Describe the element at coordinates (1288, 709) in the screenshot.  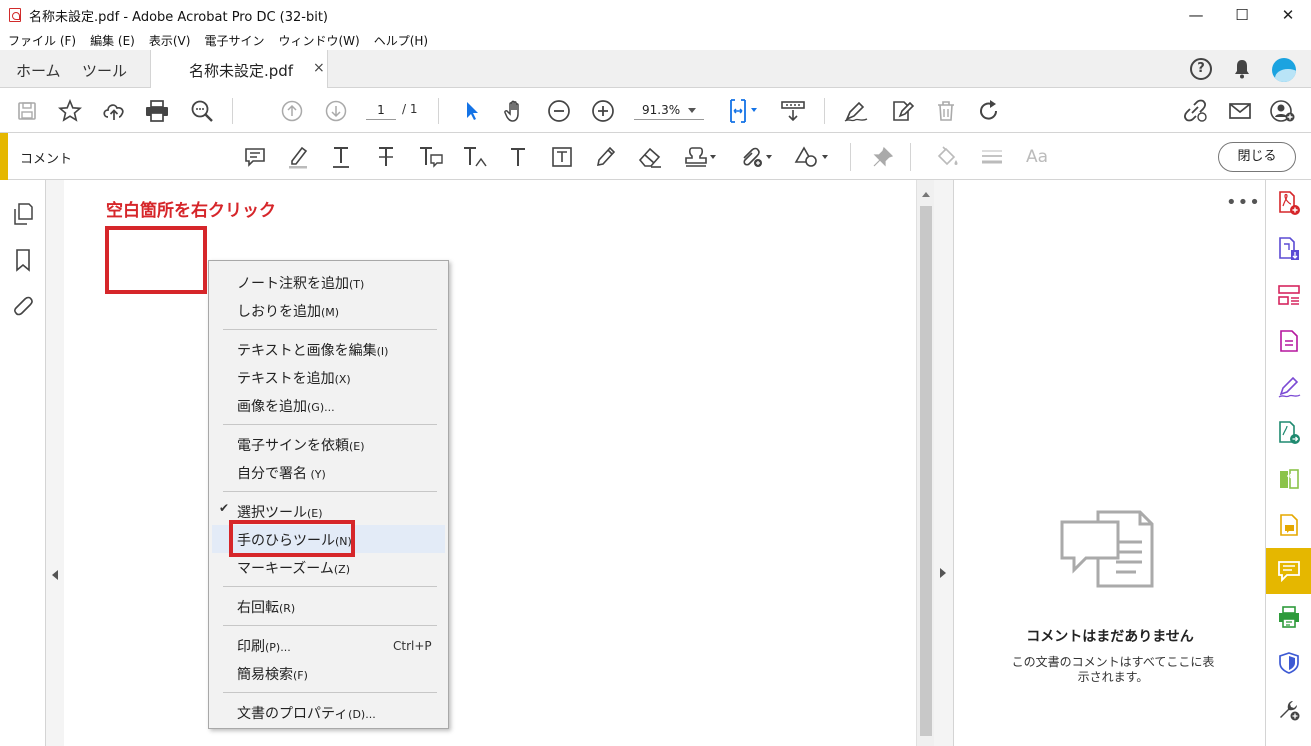
I see `more-tools` at that location.